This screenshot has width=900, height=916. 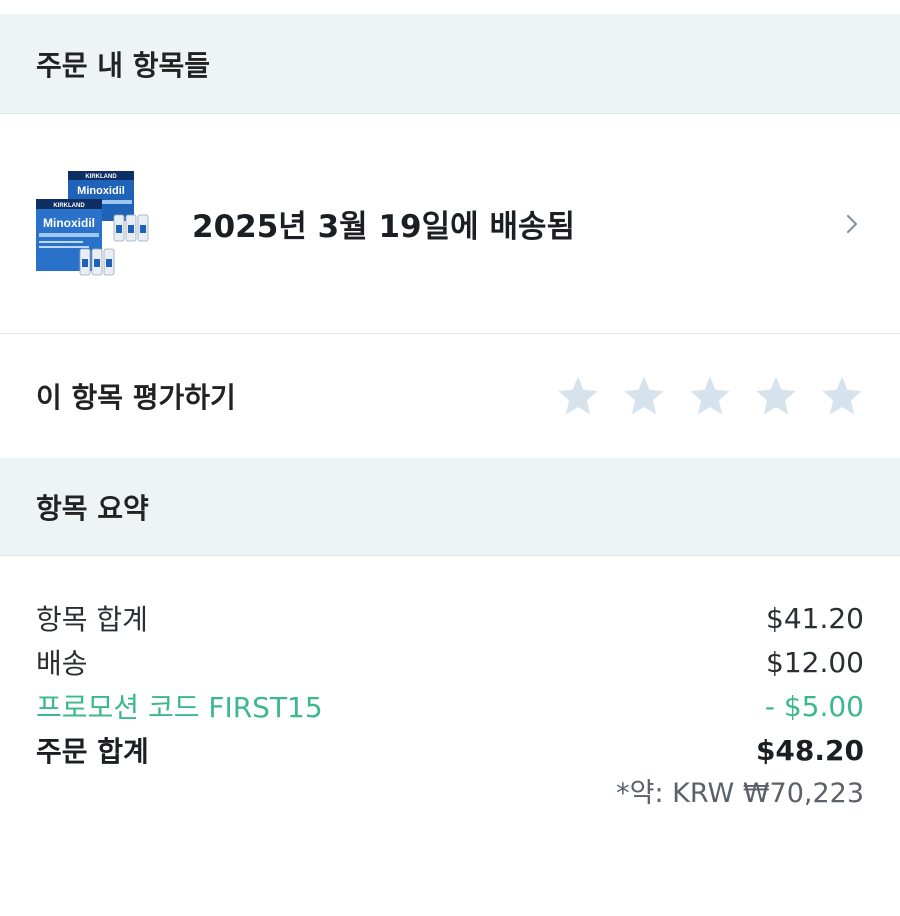 I want to click on shipping-row: 배송 $12.00, so click(x=450, y=662).